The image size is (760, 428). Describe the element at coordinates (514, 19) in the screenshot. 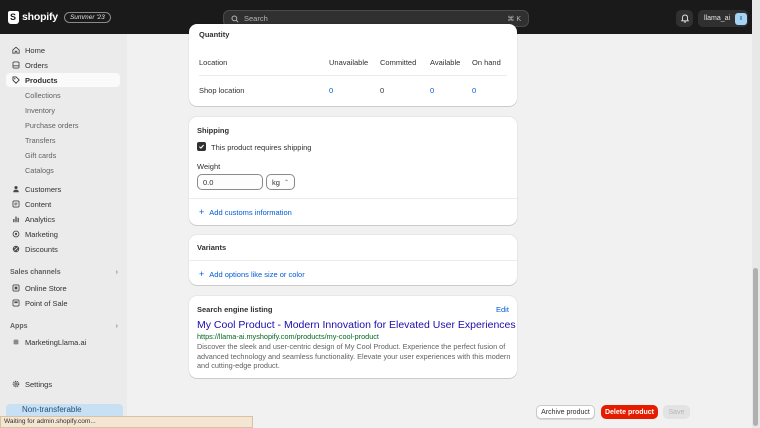

I see `search-shortcut: ⌘ K` at that location.